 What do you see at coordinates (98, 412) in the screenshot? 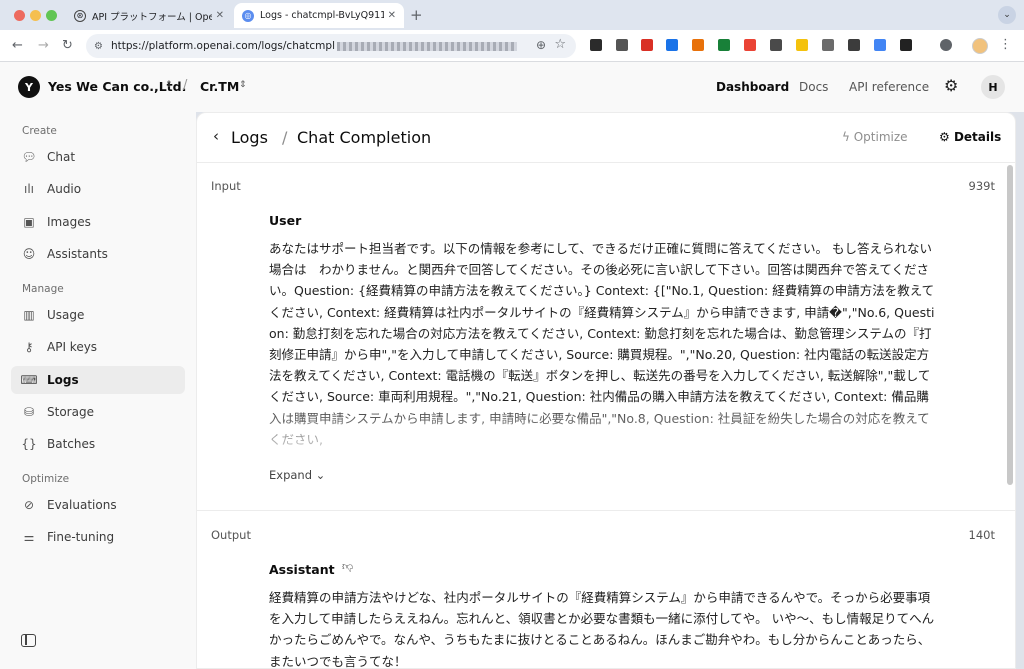
I see `sidebar-item-storage: ⛁ Storage` at bounding box center [98, 412].